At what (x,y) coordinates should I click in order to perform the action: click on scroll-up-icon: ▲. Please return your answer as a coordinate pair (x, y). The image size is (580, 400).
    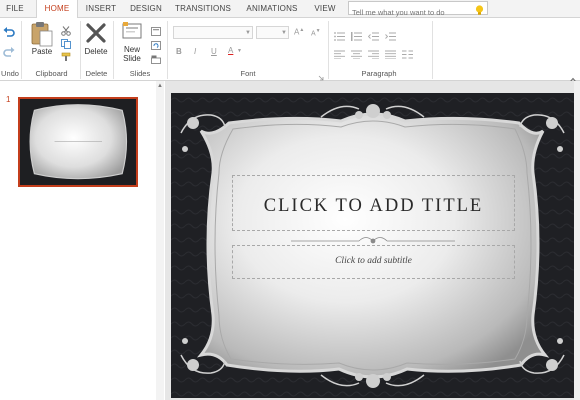
    Looking at the image, I should click on (160, 86).